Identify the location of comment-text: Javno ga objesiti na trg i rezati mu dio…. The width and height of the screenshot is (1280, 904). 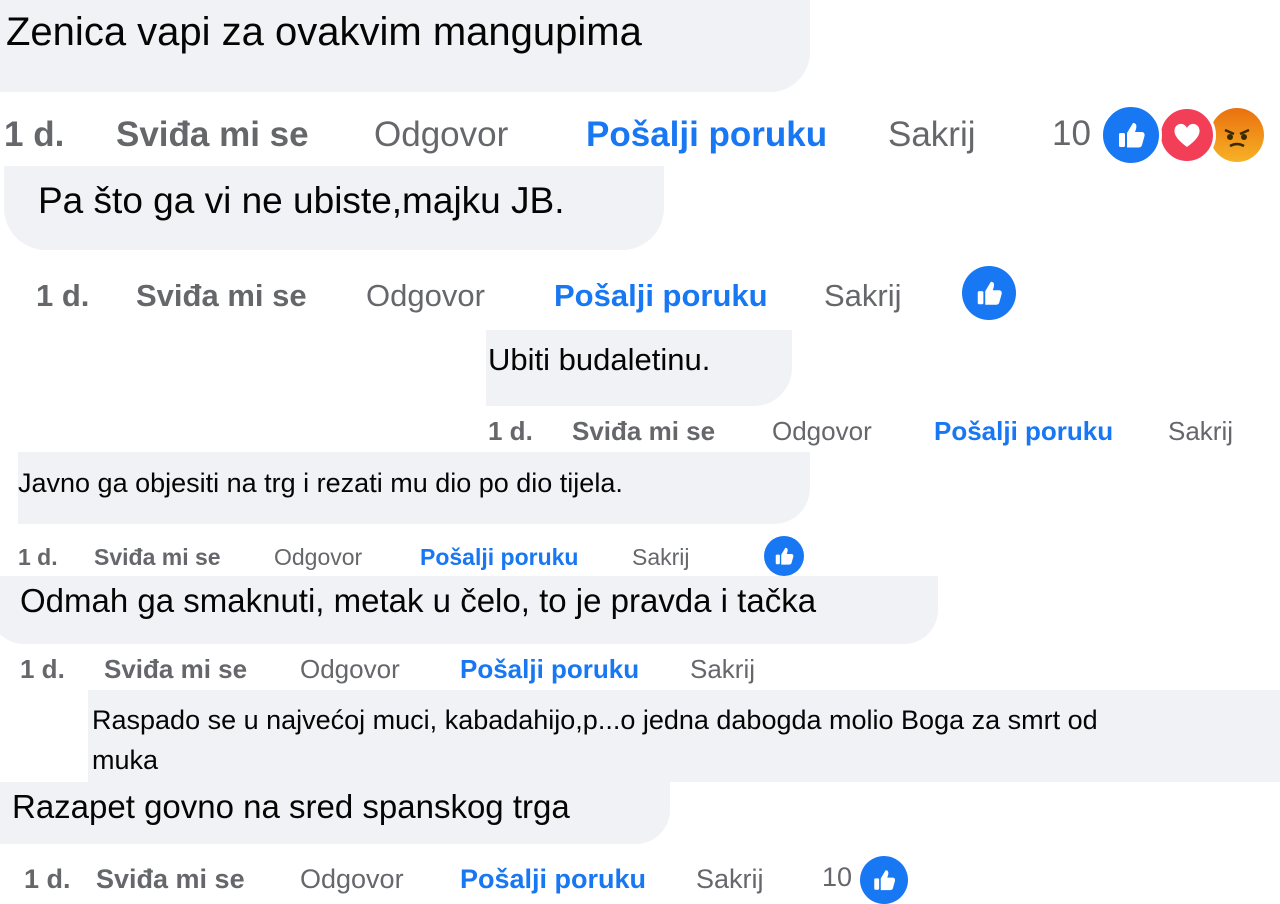
(320, 483).